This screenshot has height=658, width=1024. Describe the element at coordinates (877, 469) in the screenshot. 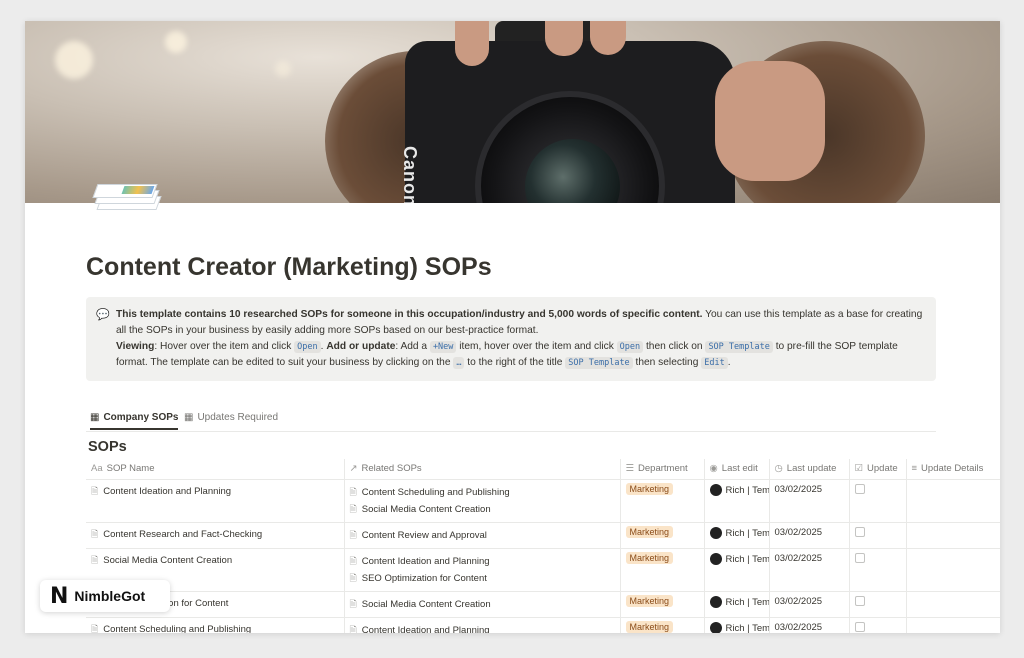

I see `column-header: ☑ Update` at that location.